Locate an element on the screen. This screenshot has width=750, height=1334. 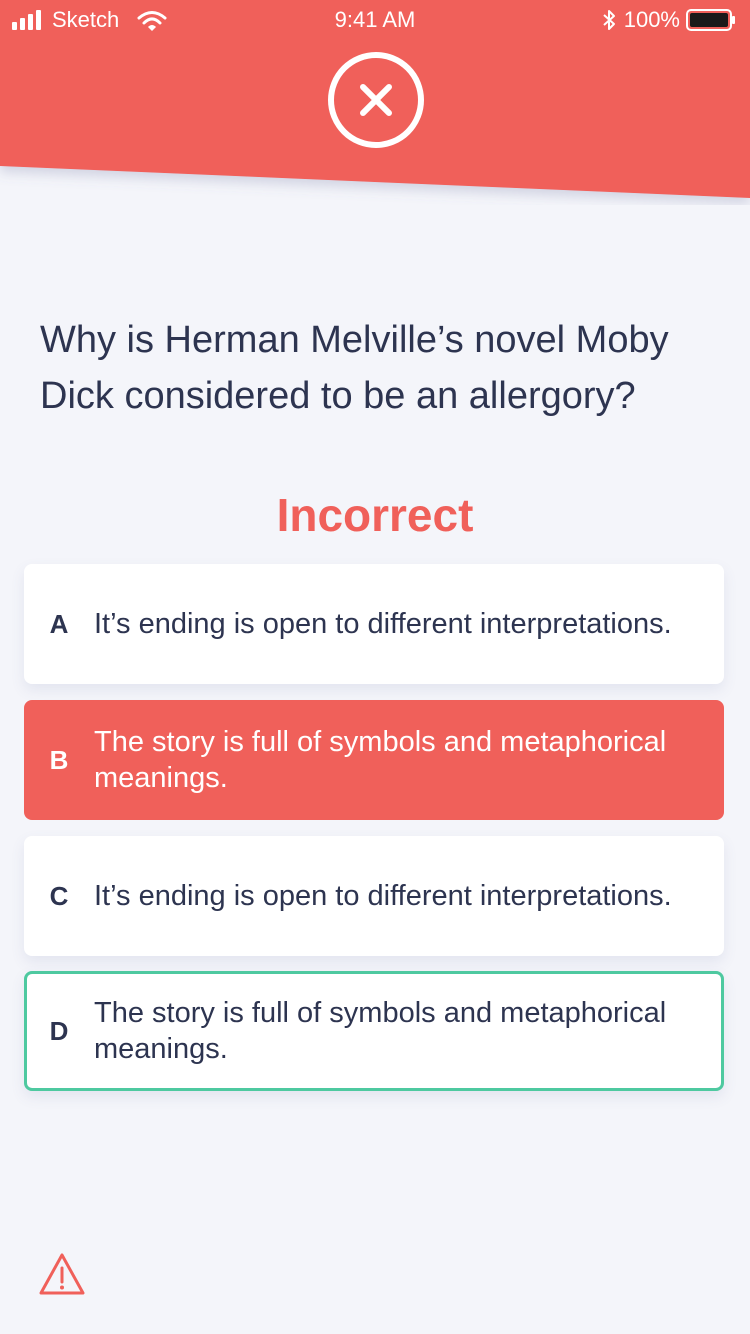
option-letter: C is located at coordinates (59, 895).